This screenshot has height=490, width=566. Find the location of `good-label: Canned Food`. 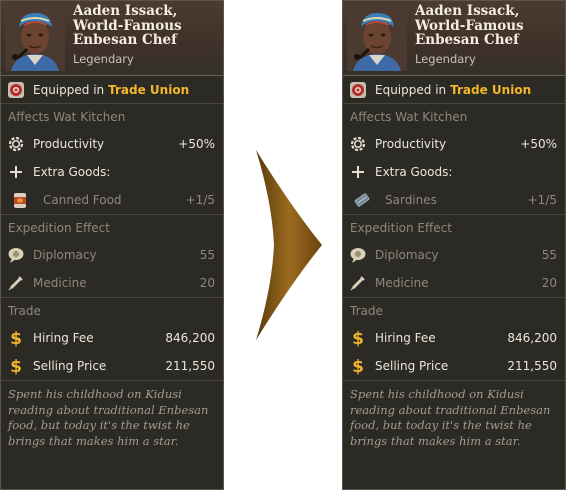

good-label: Canned Food is located at coordinates (82, 200).